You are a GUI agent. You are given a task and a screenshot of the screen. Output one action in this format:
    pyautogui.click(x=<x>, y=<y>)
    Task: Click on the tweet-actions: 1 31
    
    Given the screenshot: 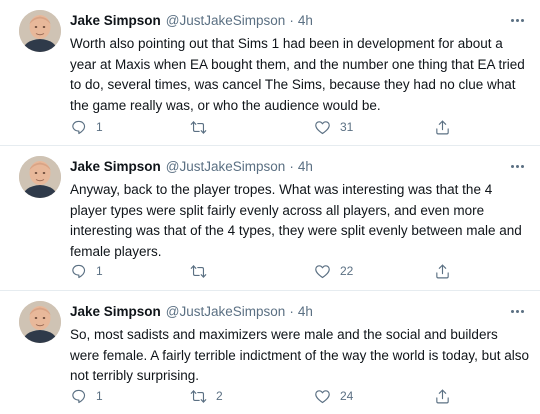 What is the action you would take?
    pyautogui.click(x=266, y=127)
    